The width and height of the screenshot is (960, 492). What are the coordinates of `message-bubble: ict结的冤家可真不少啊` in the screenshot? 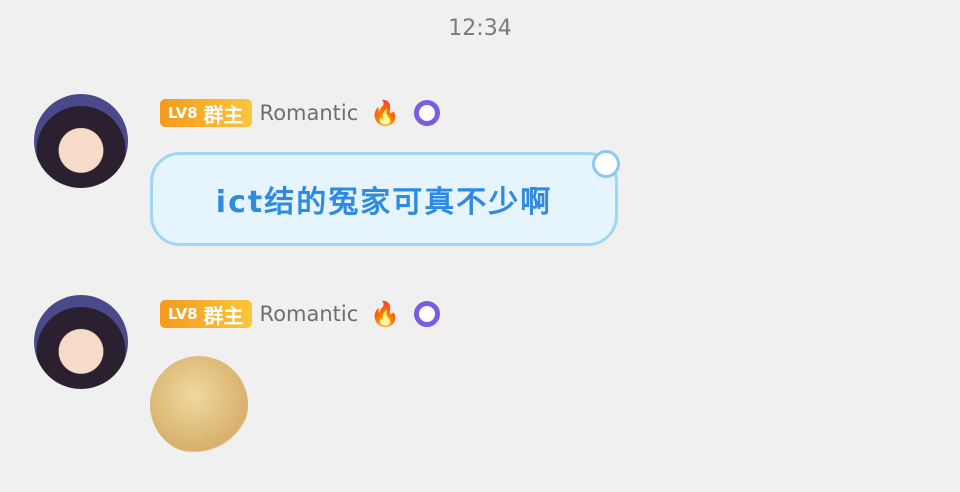 It's located at (384, 199).